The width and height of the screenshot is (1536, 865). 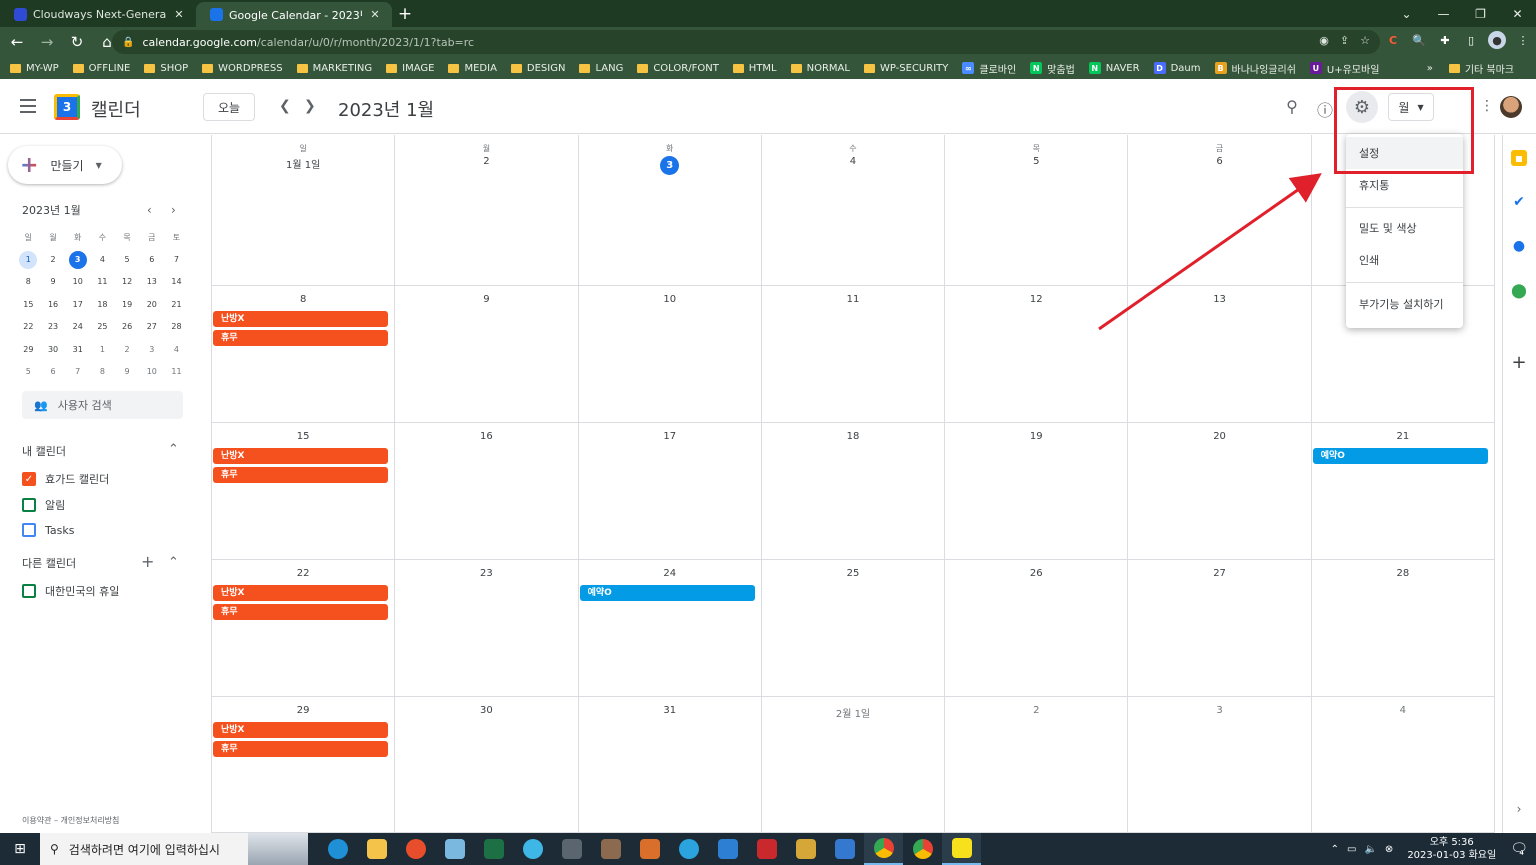 What do you see at coordinates (54, 849) in the screenshot?
I see `search-icon: ⚲` at bounding box center [54, 849].